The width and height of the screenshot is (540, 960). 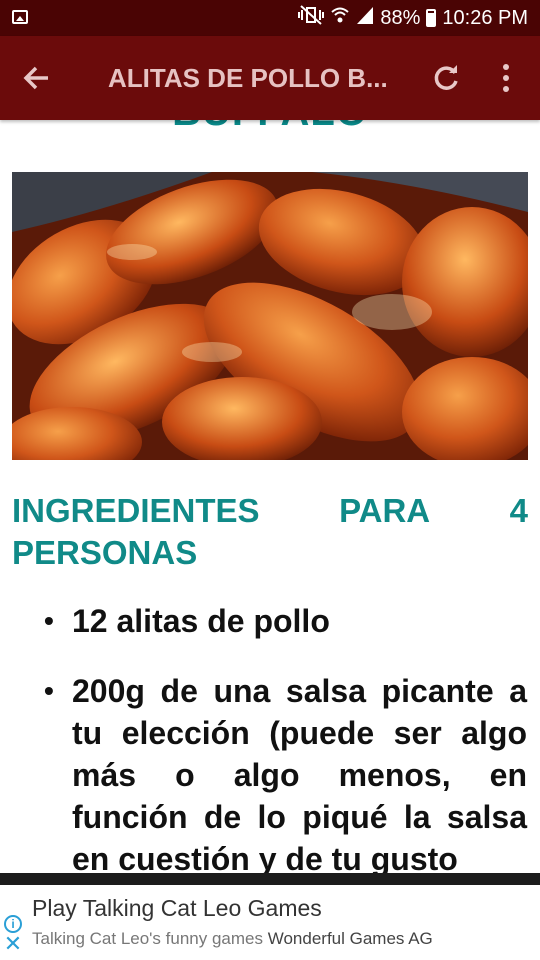 I want to click on more-vert-icon, so click(x=506, y=67).